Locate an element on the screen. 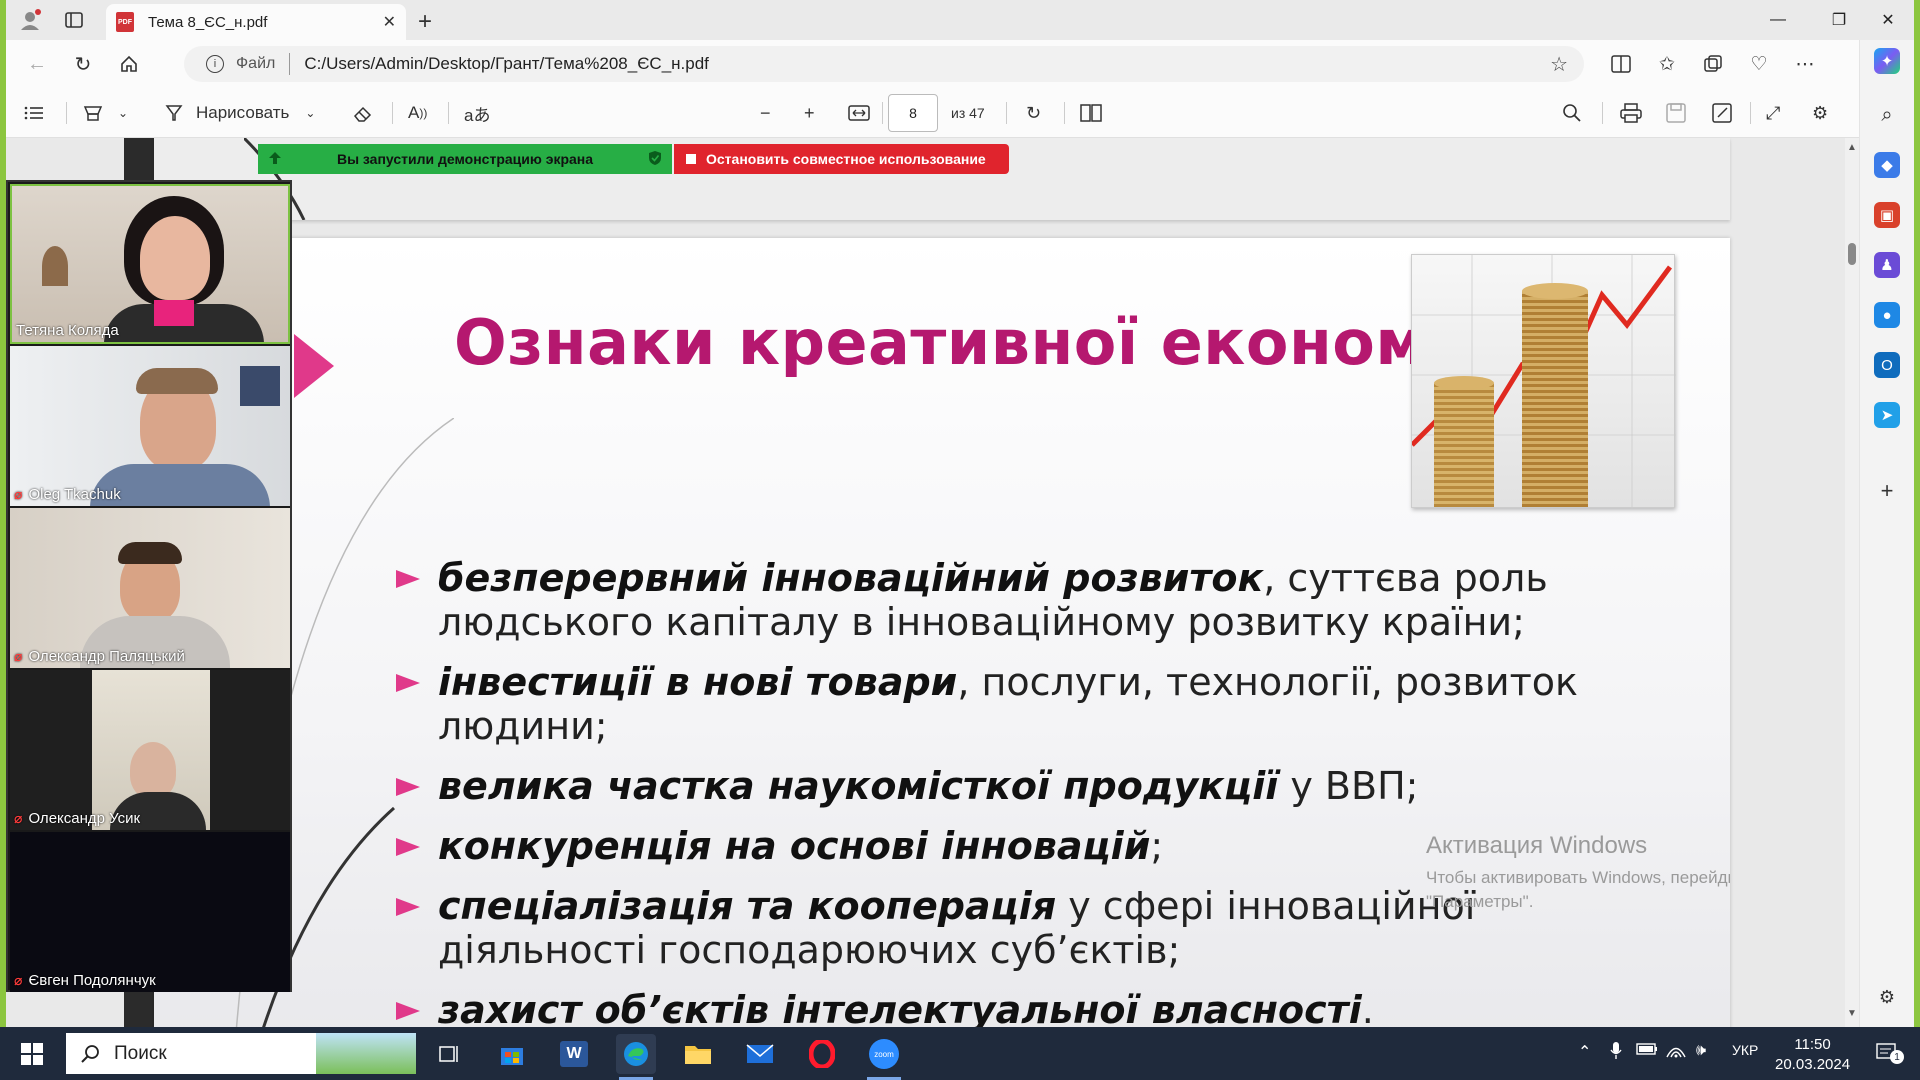  games-icon: ♟ is located at coordinates (1887, 265).